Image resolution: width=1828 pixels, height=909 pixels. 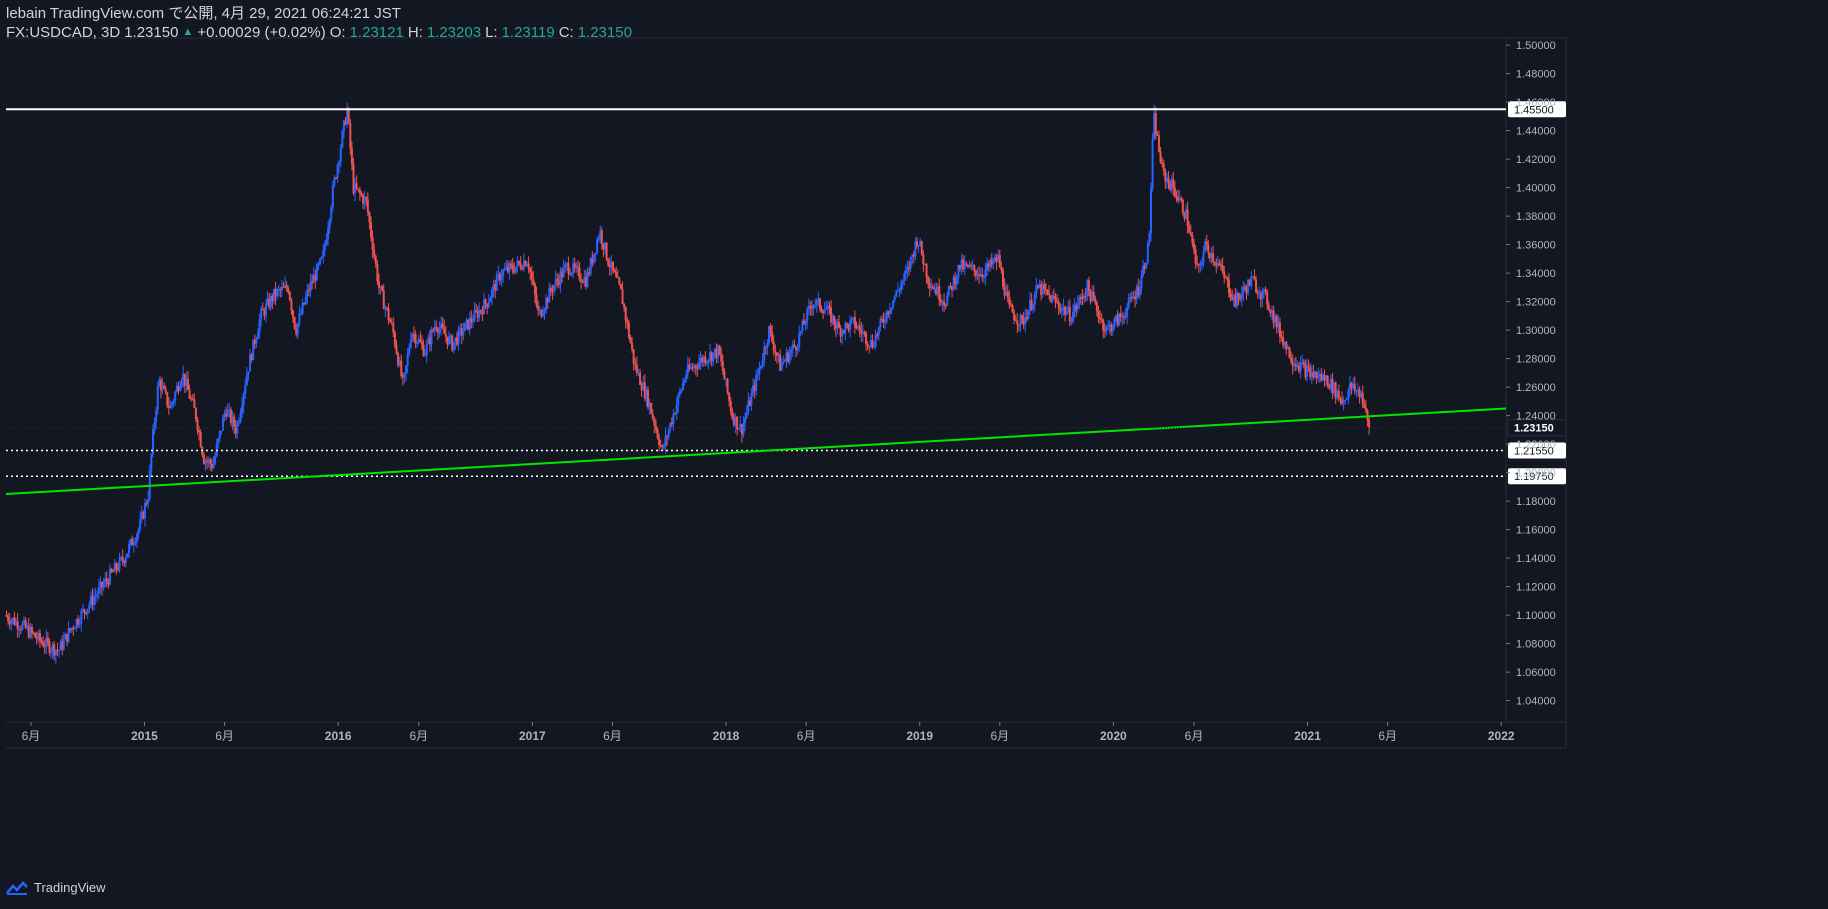 I want to click on open-value: 1.23121, so click(x=376, y=32).